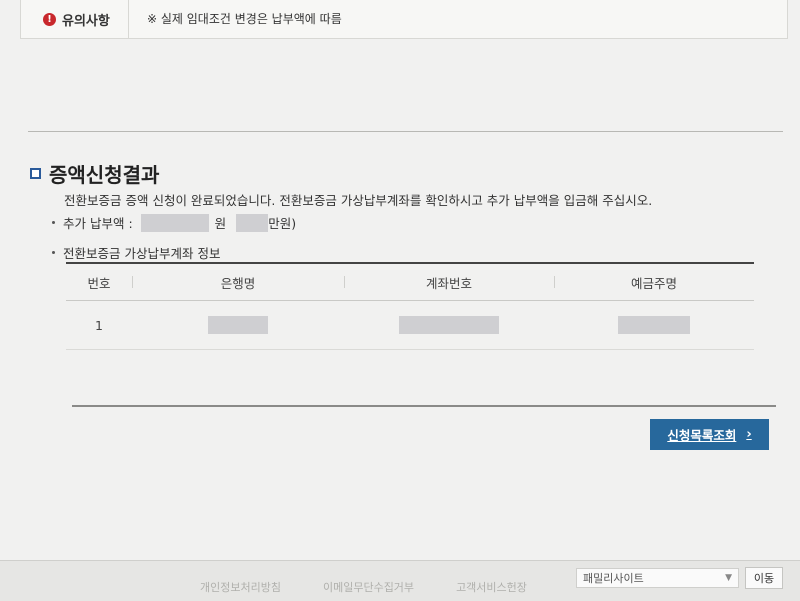  Describe the element at coordinates (702, 435) in the screenshot. I see `application-list-label: 신청목록조회` at that location.